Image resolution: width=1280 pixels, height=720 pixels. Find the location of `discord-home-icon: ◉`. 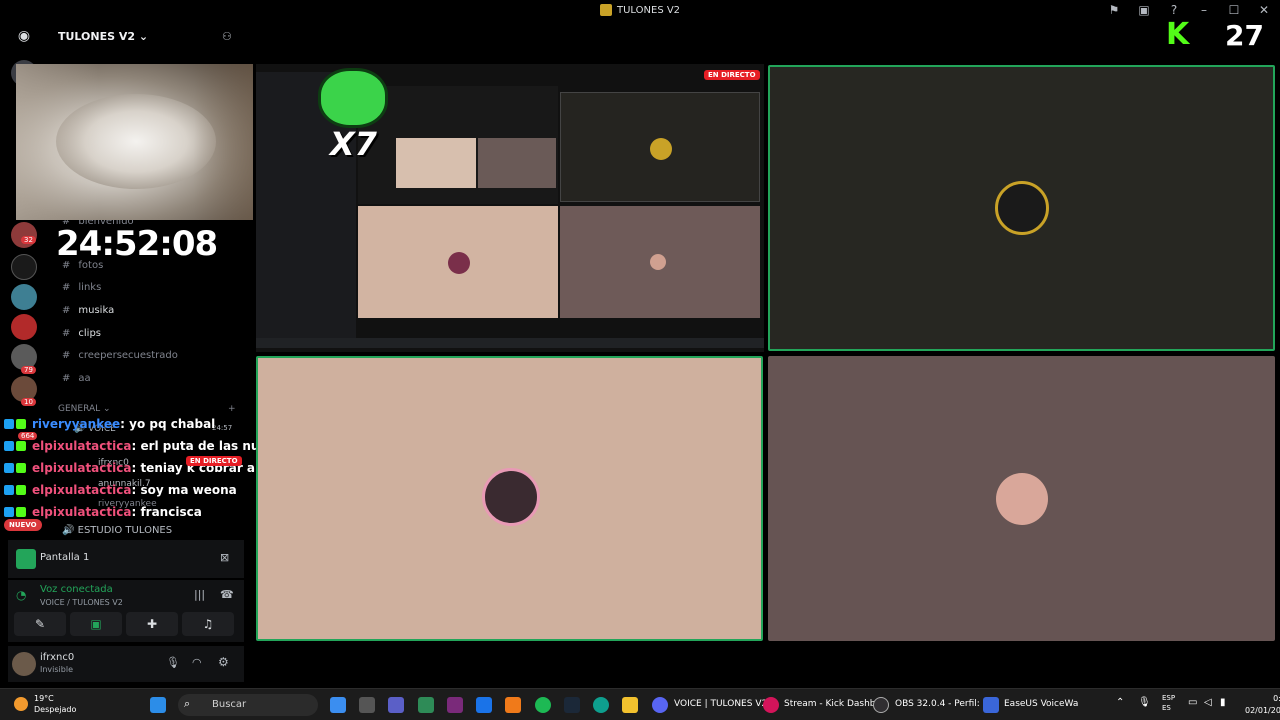

discord-home-icon: ◉ is located at coordinates (24, 37).